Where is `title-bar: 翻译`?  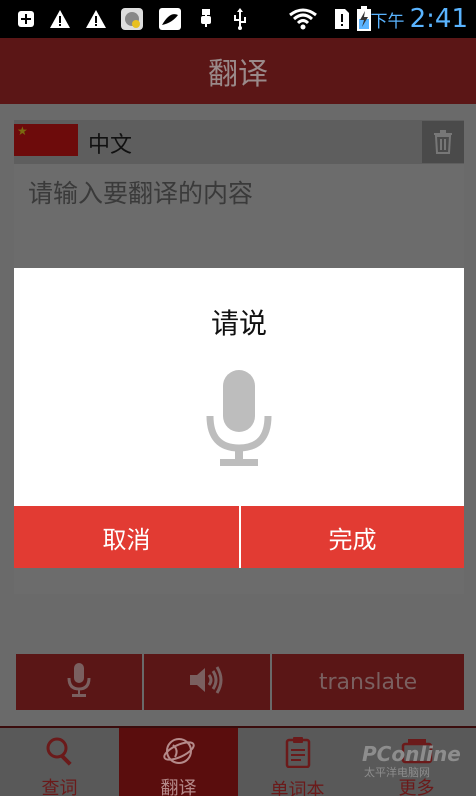 title-bar: 翻译 is located at coordinates (238, 71).